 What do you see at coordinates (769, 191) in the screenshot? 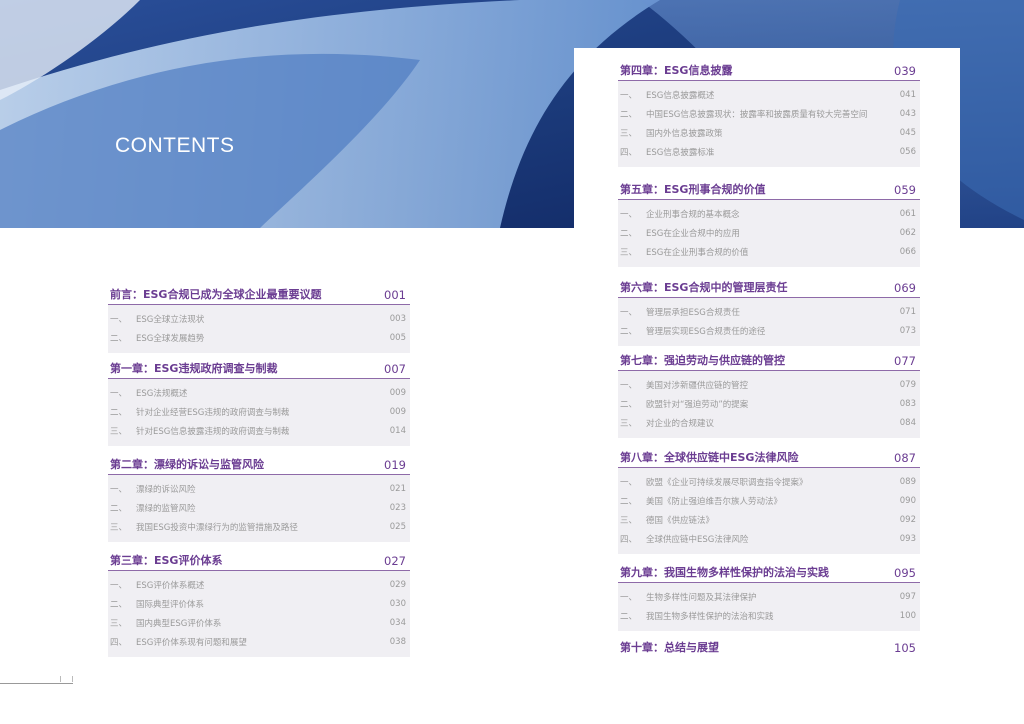
I see `chapter-heading: 第五章：ESG刑事合规的价值 059` at bounding box center [769, 191].